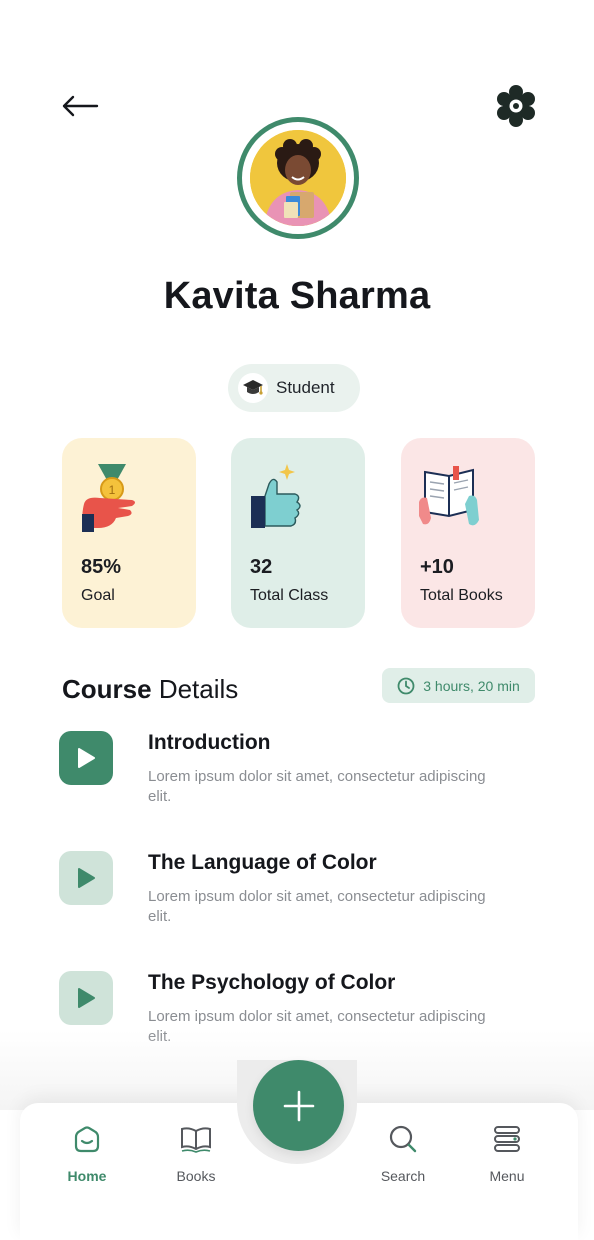 This screenshot has height=1240, width=594. What do you see at coordinates (437, 567) in the screenshot?
I see `stat-value: +10` at bounding box center [437, 567].